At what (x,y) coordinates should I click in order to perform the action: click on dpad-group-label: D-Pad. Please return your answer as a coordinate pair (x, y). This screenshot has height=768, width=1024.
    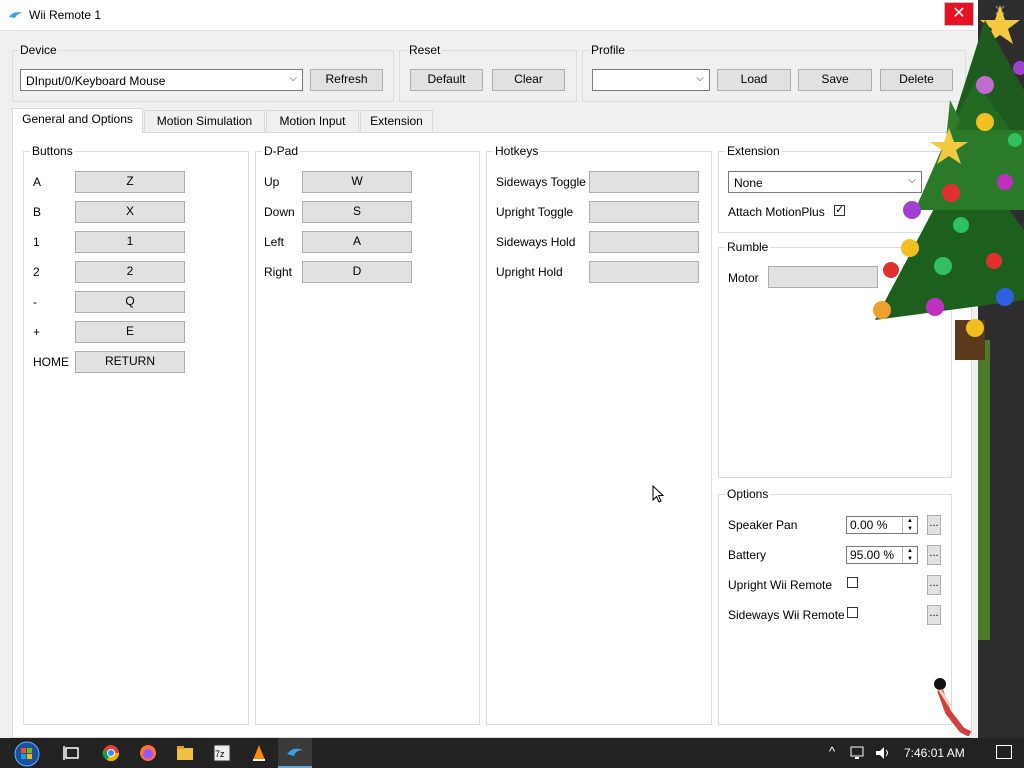
    Looking at the image, I should click on (281, 151).